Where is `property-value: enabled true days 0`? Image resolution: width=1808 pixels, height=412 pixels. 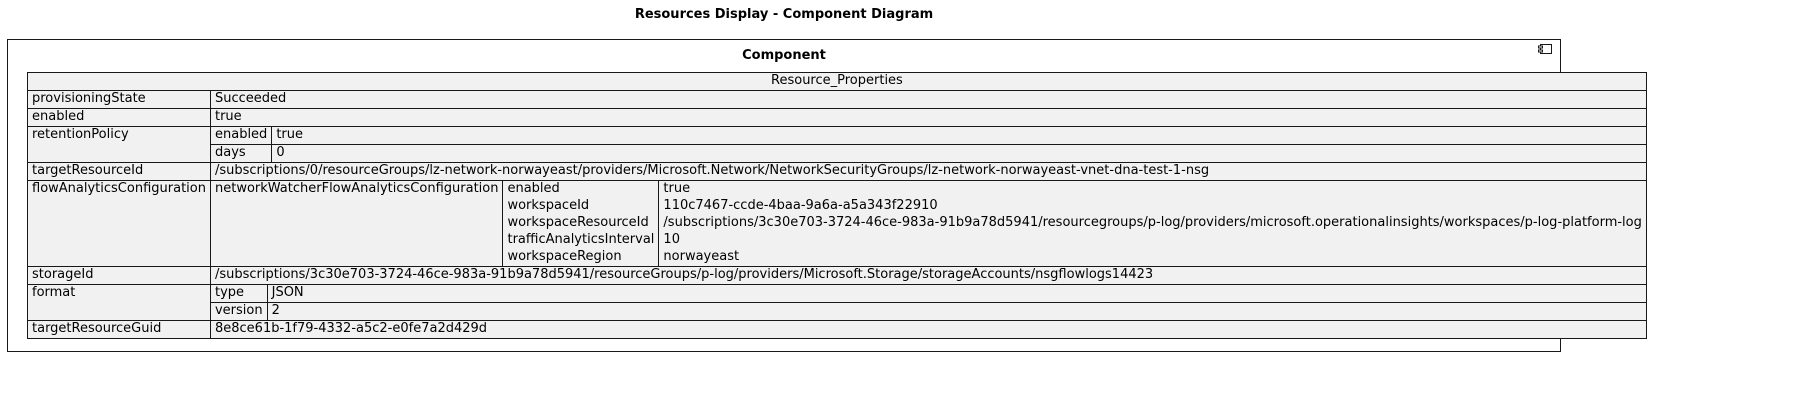
property-value: enabled true days 0 is located at coordinates (928, 144).